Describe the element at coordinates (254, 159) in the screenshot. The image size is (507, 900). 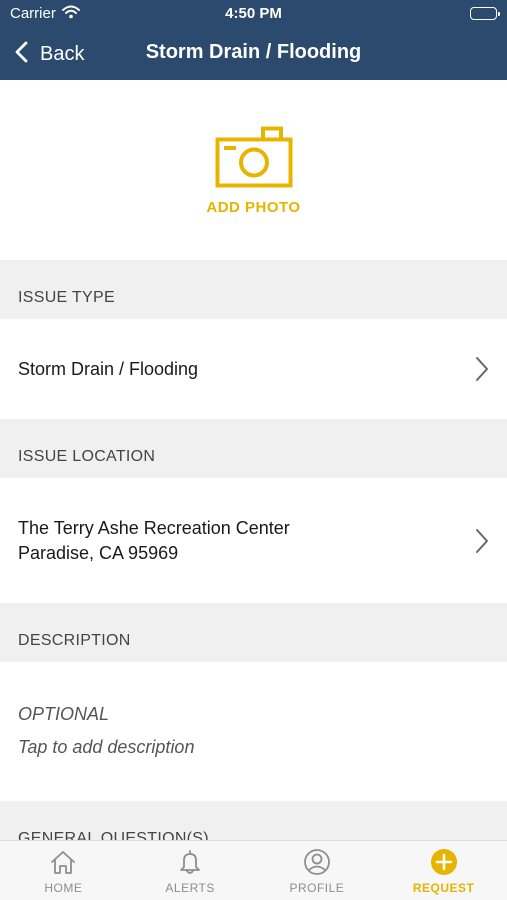
I see `camera-icon` at that location.